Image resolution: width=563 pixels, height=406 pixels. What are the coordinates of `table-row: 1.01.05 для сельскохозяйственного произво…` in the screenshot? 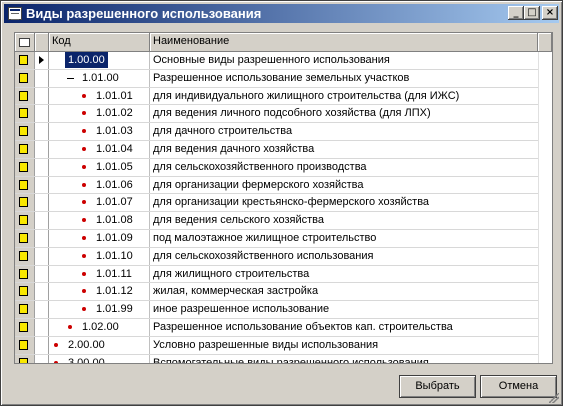 It's located at (276, 167).